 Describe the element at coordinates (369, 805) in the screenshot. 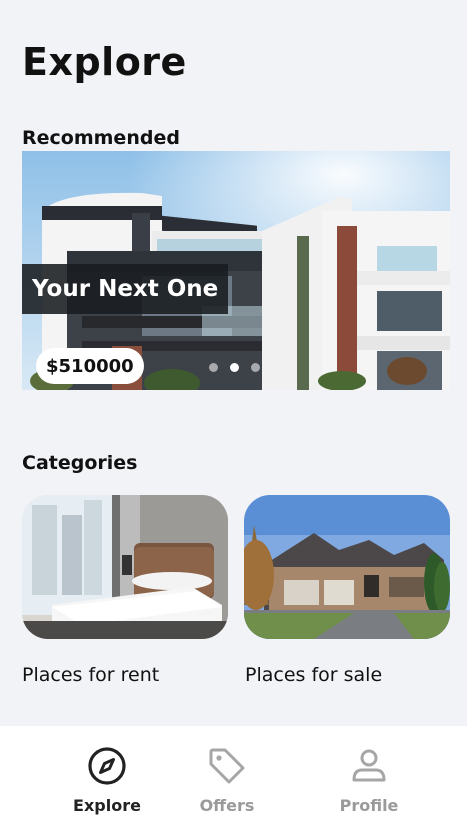

I see `nav-profile-label: Profile` at that location.